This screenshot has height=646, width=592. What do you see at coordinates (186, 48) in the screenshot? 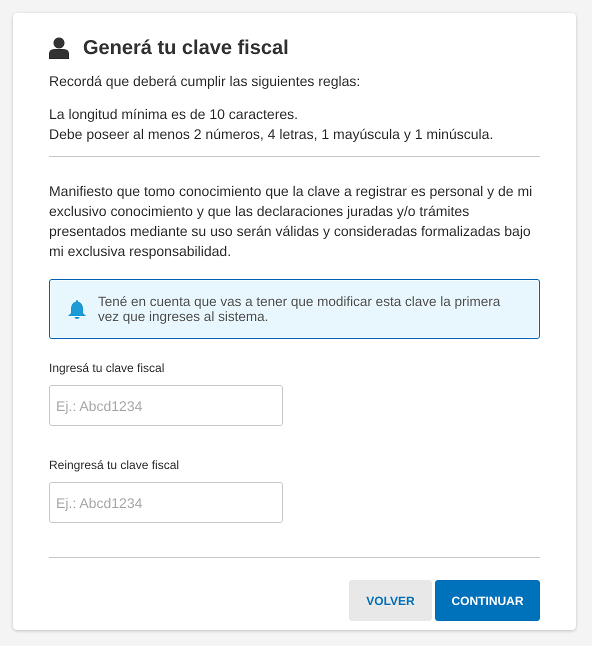
I see `page-title: Generá tu clave fiscal` at bounding box center [186, 48].